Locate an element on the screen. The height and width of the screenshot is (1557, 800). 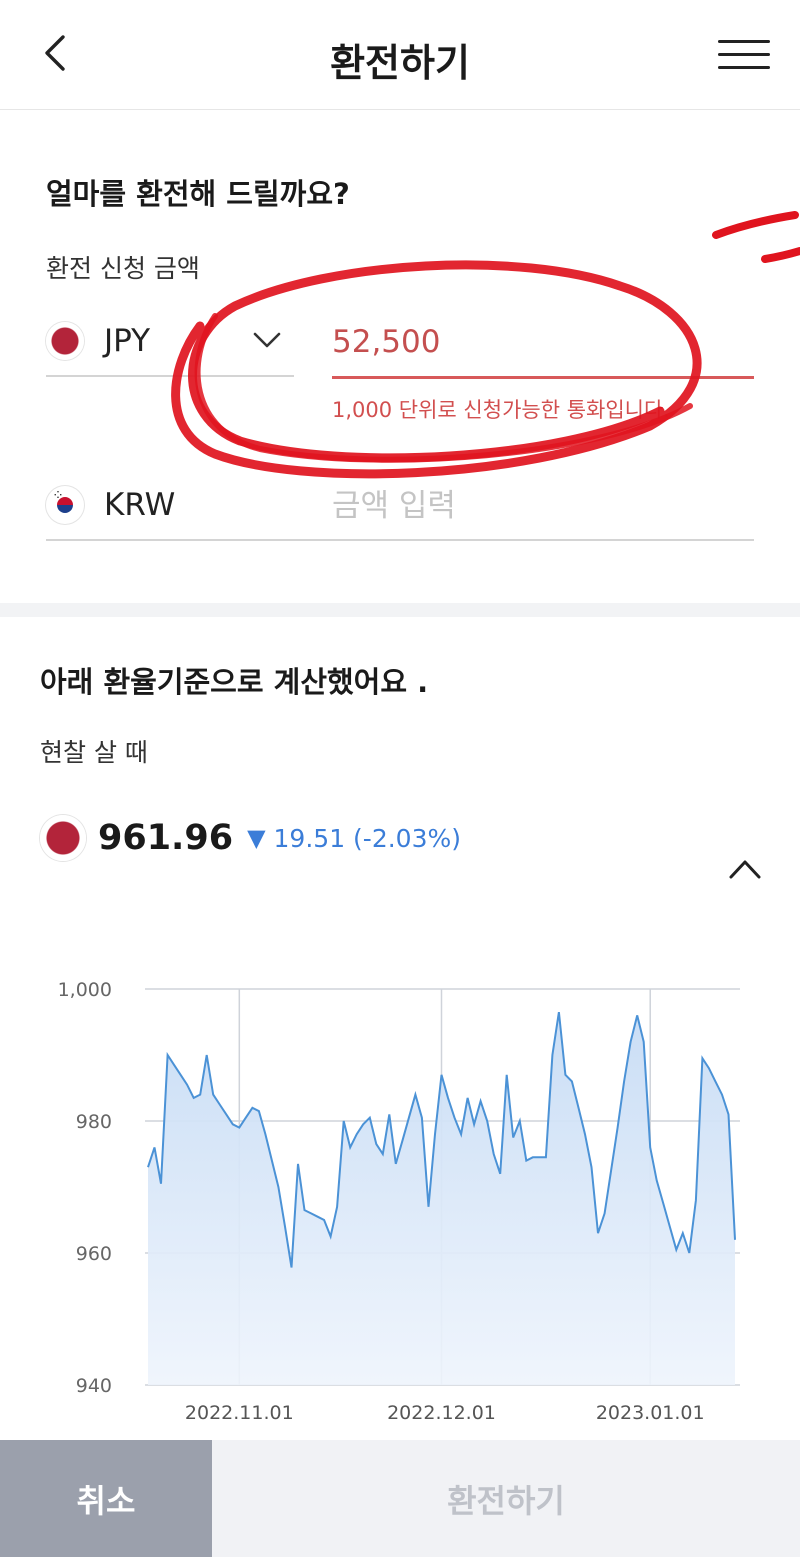
app-header: 환전하기 is located at coordinates (400, 55).